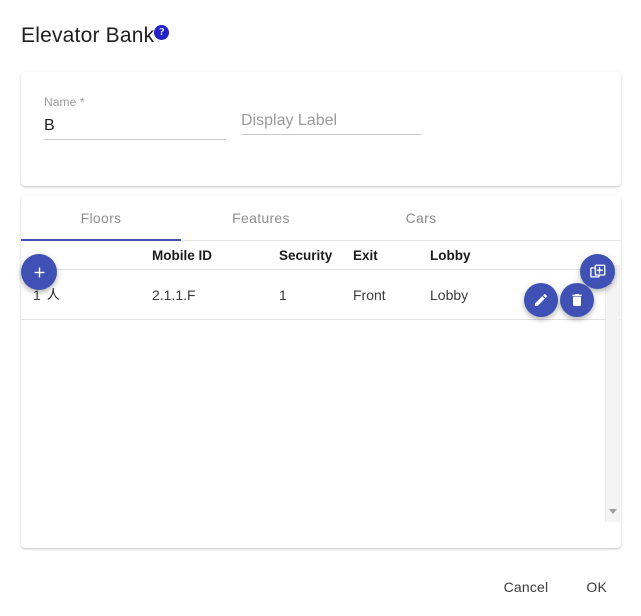  I want to click on display-label-input, so click(331, 123).